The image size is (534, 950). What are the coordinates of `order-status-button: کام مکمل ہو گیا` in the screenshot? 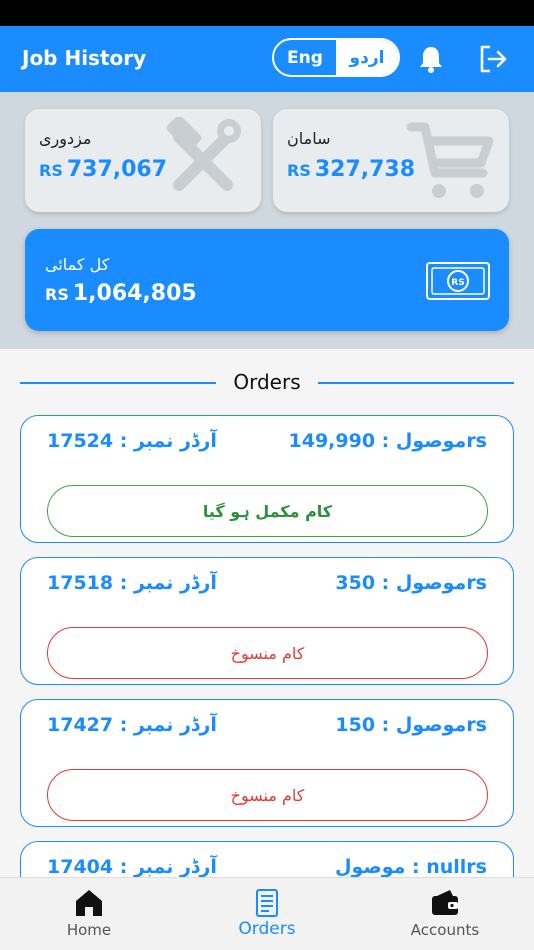 It's located at (267, 511).